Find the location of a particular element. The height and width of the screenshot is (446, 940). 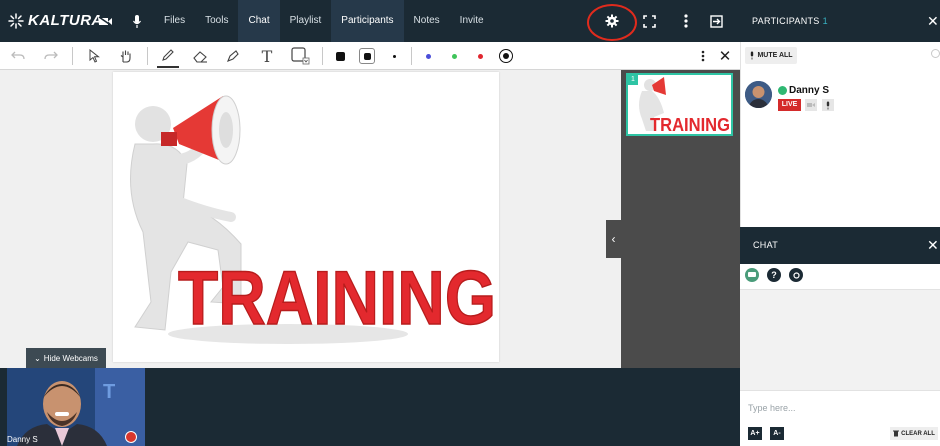

annotation-circle is located at coordinates (612, 22).